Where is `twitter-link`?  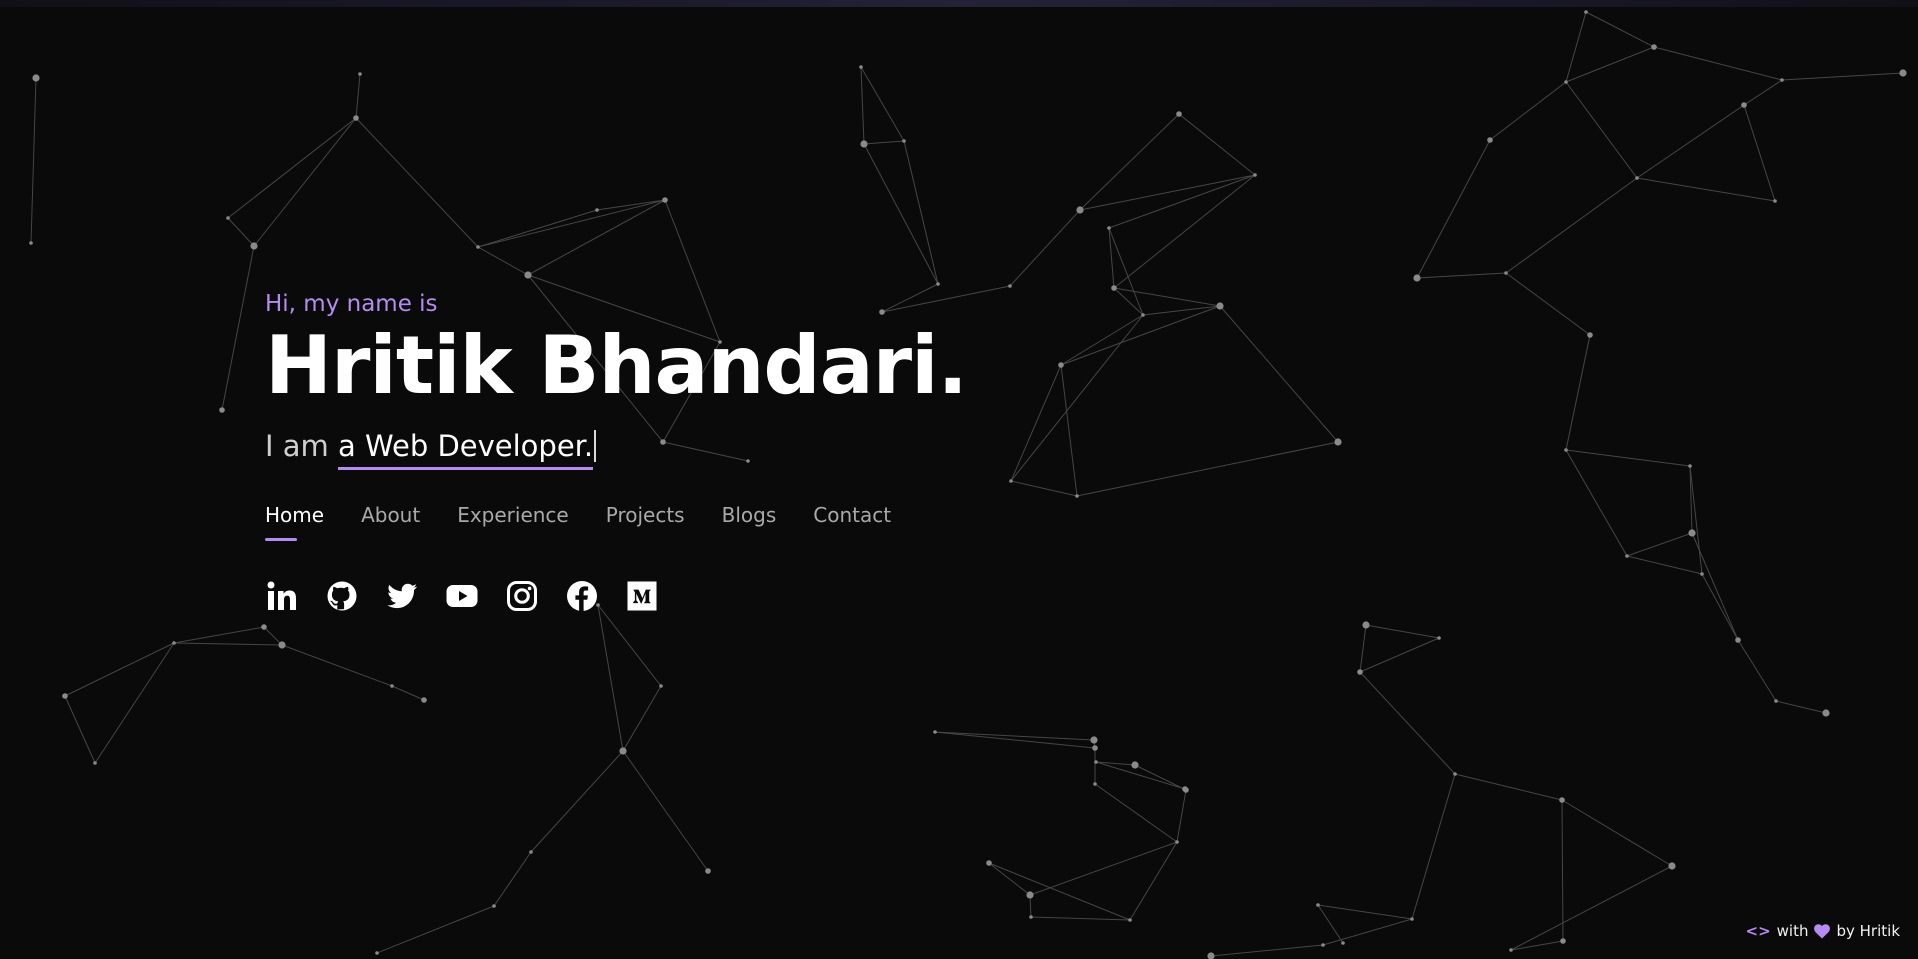 twitter-link is located at coordinates (402, 596).